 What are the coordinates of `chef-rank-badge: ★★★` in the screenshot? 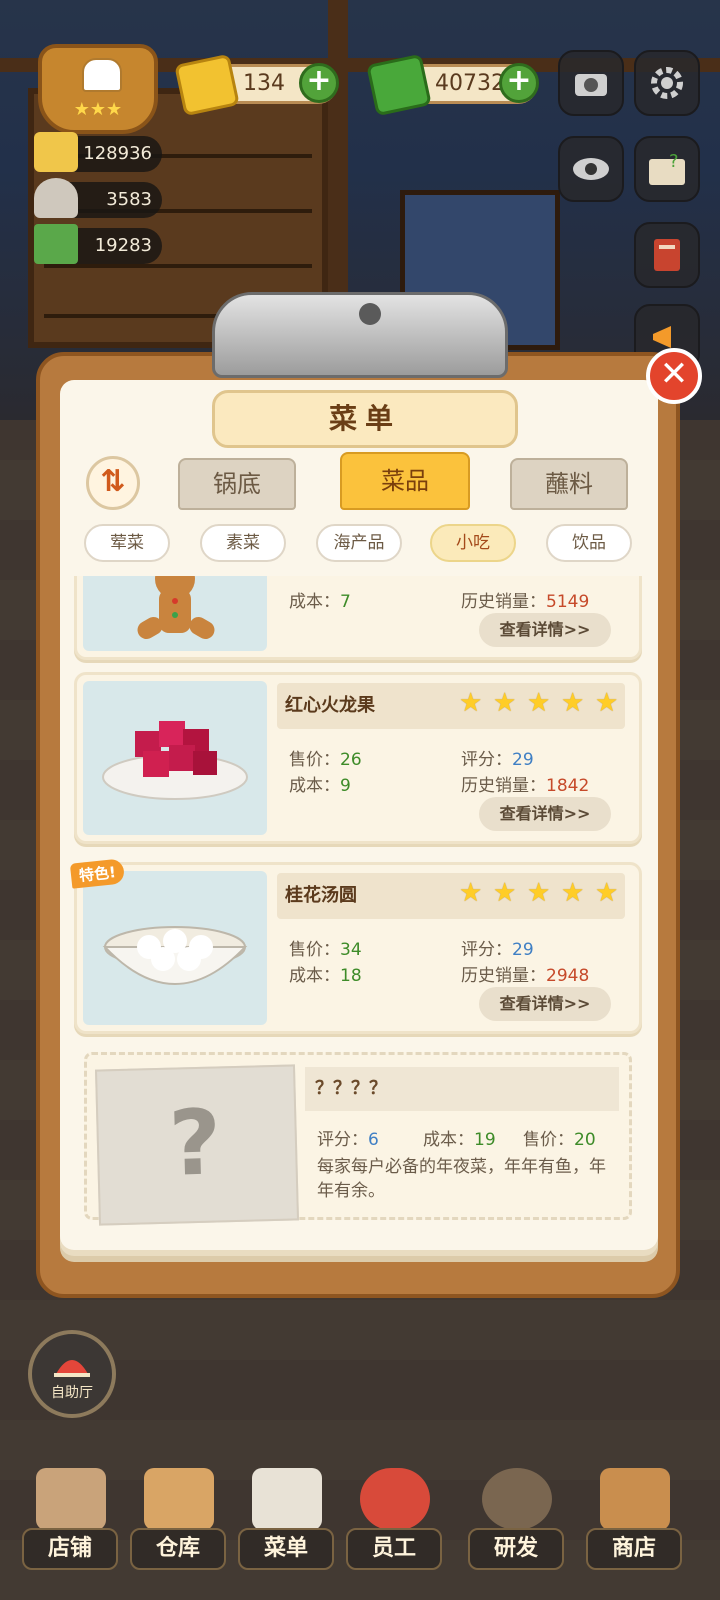 It's located at (98, 89).